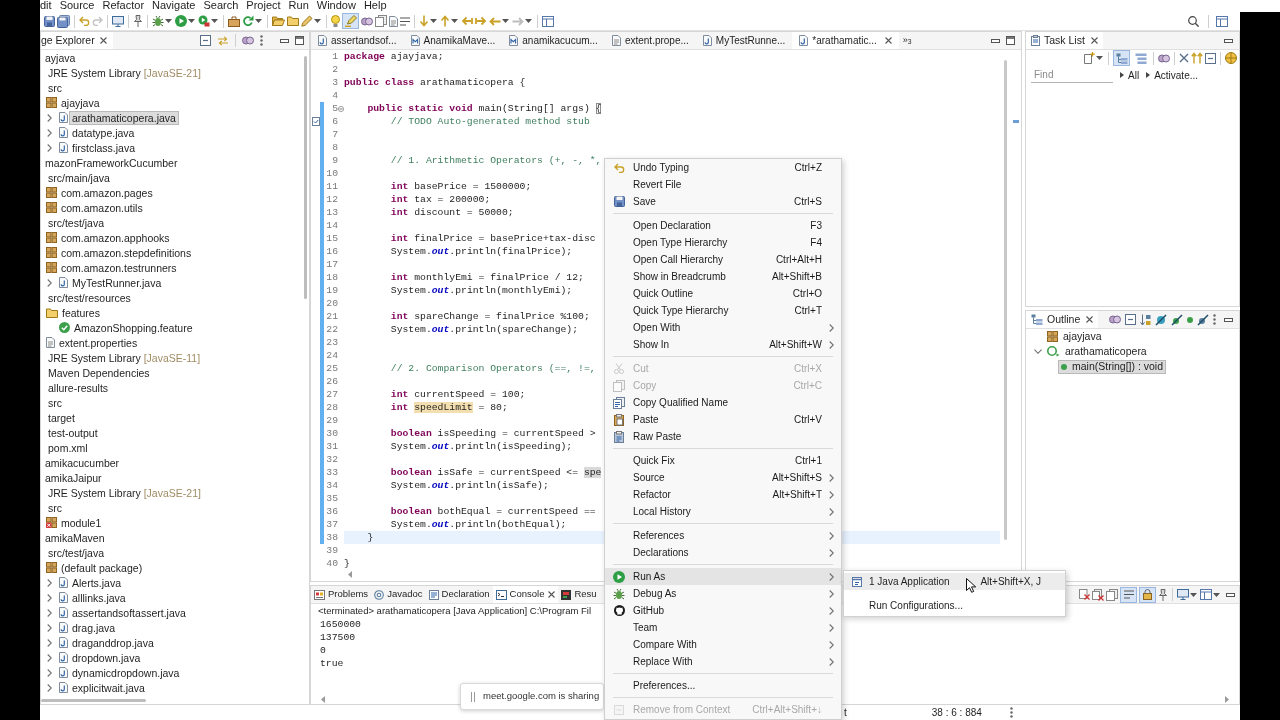 The height and width of the screenshot is (720, 1280). What do you see at coordinates (97, 582) in the screenshot?
I see `tree-item: Alerts.java` at bounding box center [97, 582].